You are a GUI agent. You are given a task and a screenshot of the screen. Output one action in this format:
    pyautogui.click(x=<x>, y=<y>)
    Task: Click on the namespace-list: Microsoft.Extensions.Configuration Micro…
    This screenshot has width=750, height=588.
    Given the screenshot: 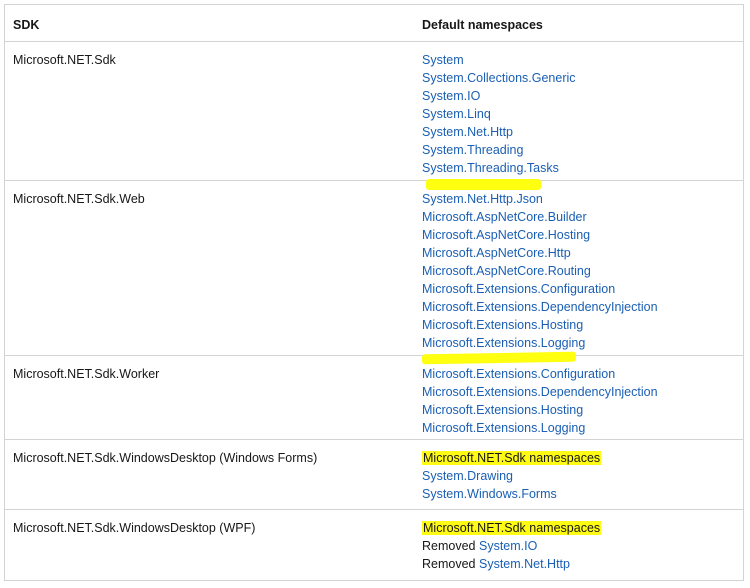 What is the action you would take?
    pyautogui.click(x=540, y=401)
    